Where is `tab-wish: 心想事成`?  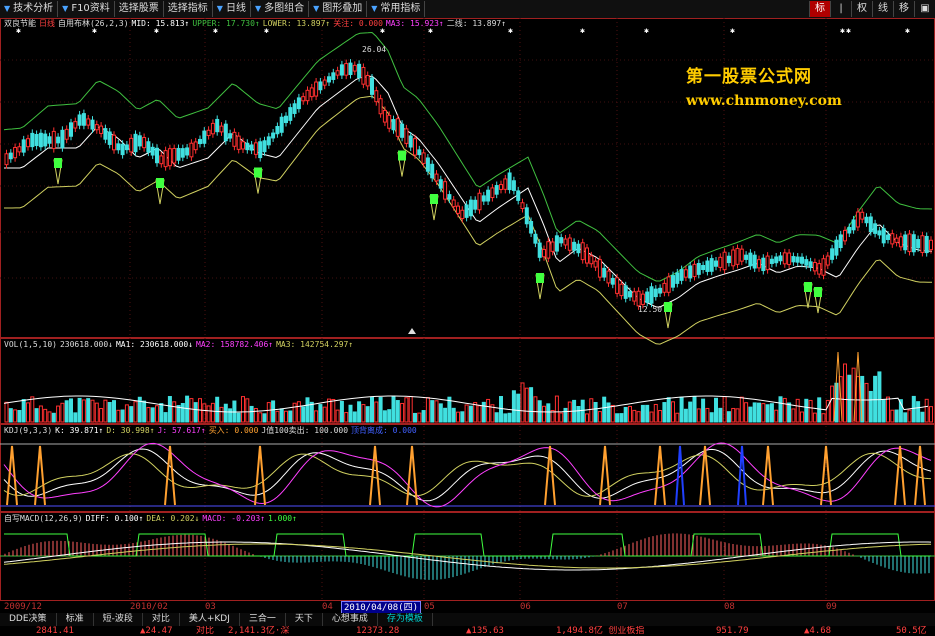 tab-wish: 心想事成 is located at coordinates (350, 619).